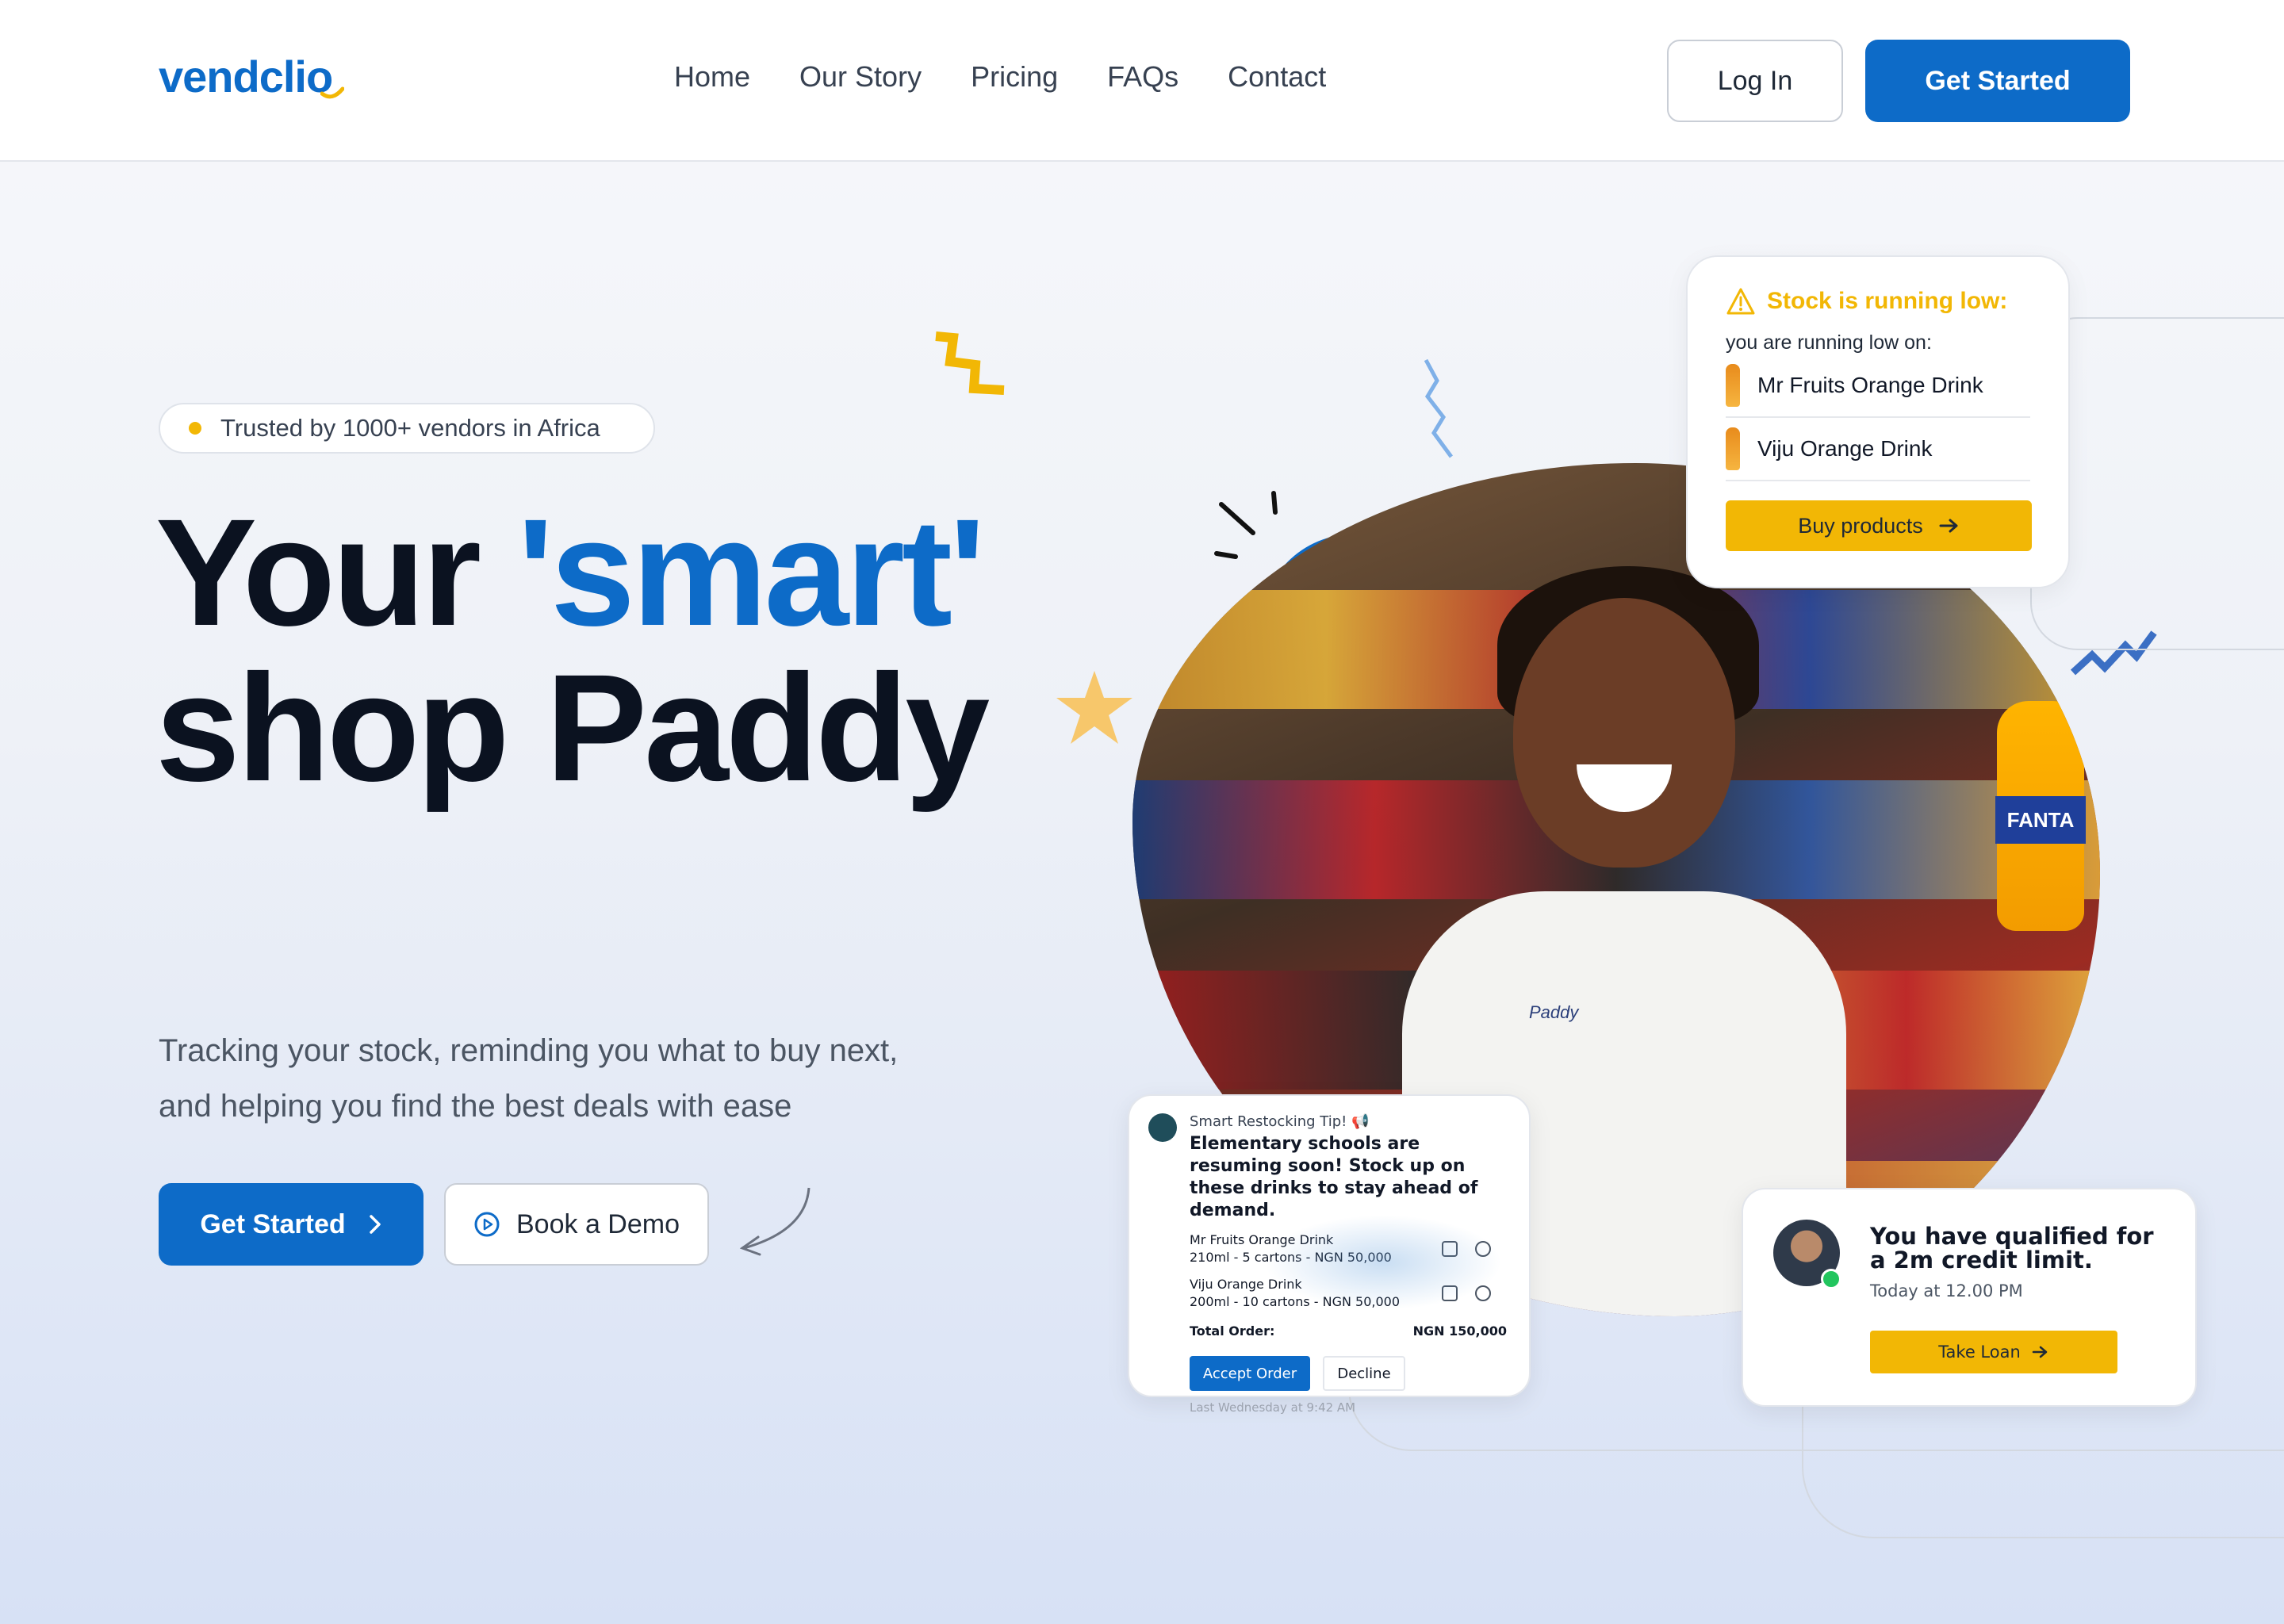 This screenshot has height=1624, width=2284. What do you see at coordinates (1277, 77) in the screenshot?
I see `nav-contact: Contact` at bounding box center [1277, 77].